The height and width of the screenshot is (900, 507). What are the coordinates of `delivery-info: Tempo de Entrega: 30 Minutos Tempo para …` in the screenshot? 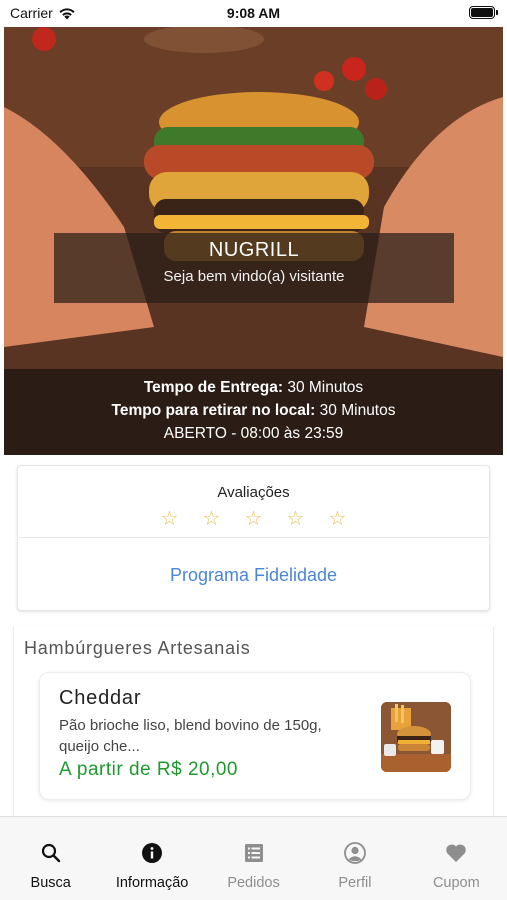 It's located at (253, 412).